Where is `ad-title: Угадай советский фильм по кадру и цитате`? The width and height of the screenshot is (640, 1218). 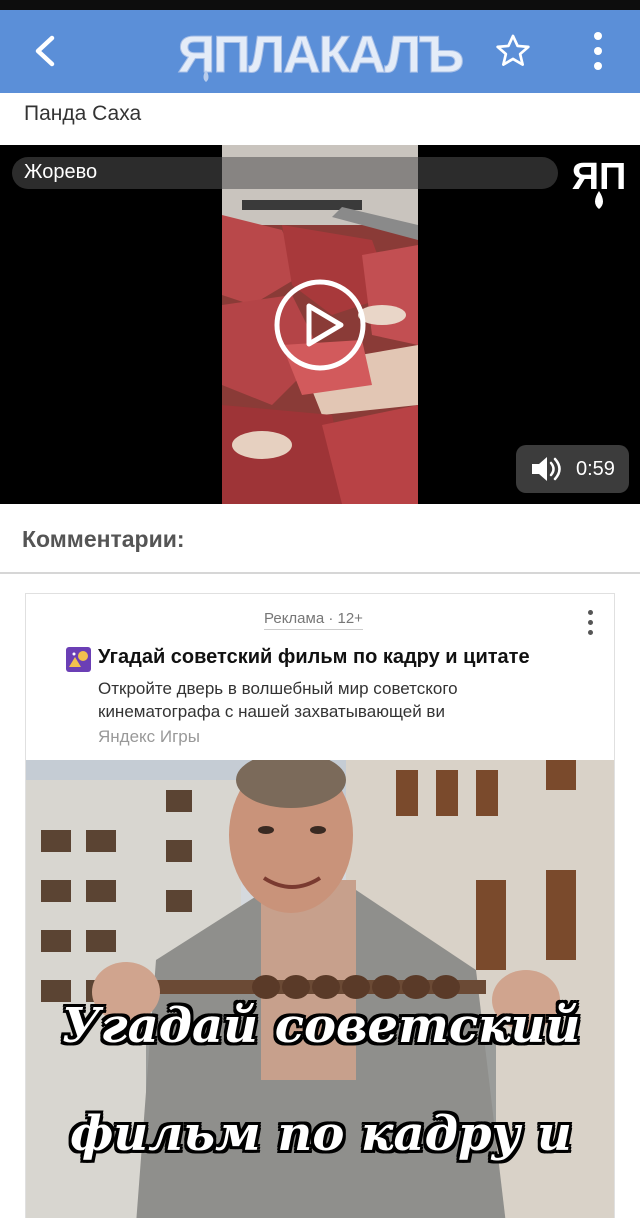 ad-title: Угадай советский фильм по кадру и цитате is located at coordinates (314, 657).